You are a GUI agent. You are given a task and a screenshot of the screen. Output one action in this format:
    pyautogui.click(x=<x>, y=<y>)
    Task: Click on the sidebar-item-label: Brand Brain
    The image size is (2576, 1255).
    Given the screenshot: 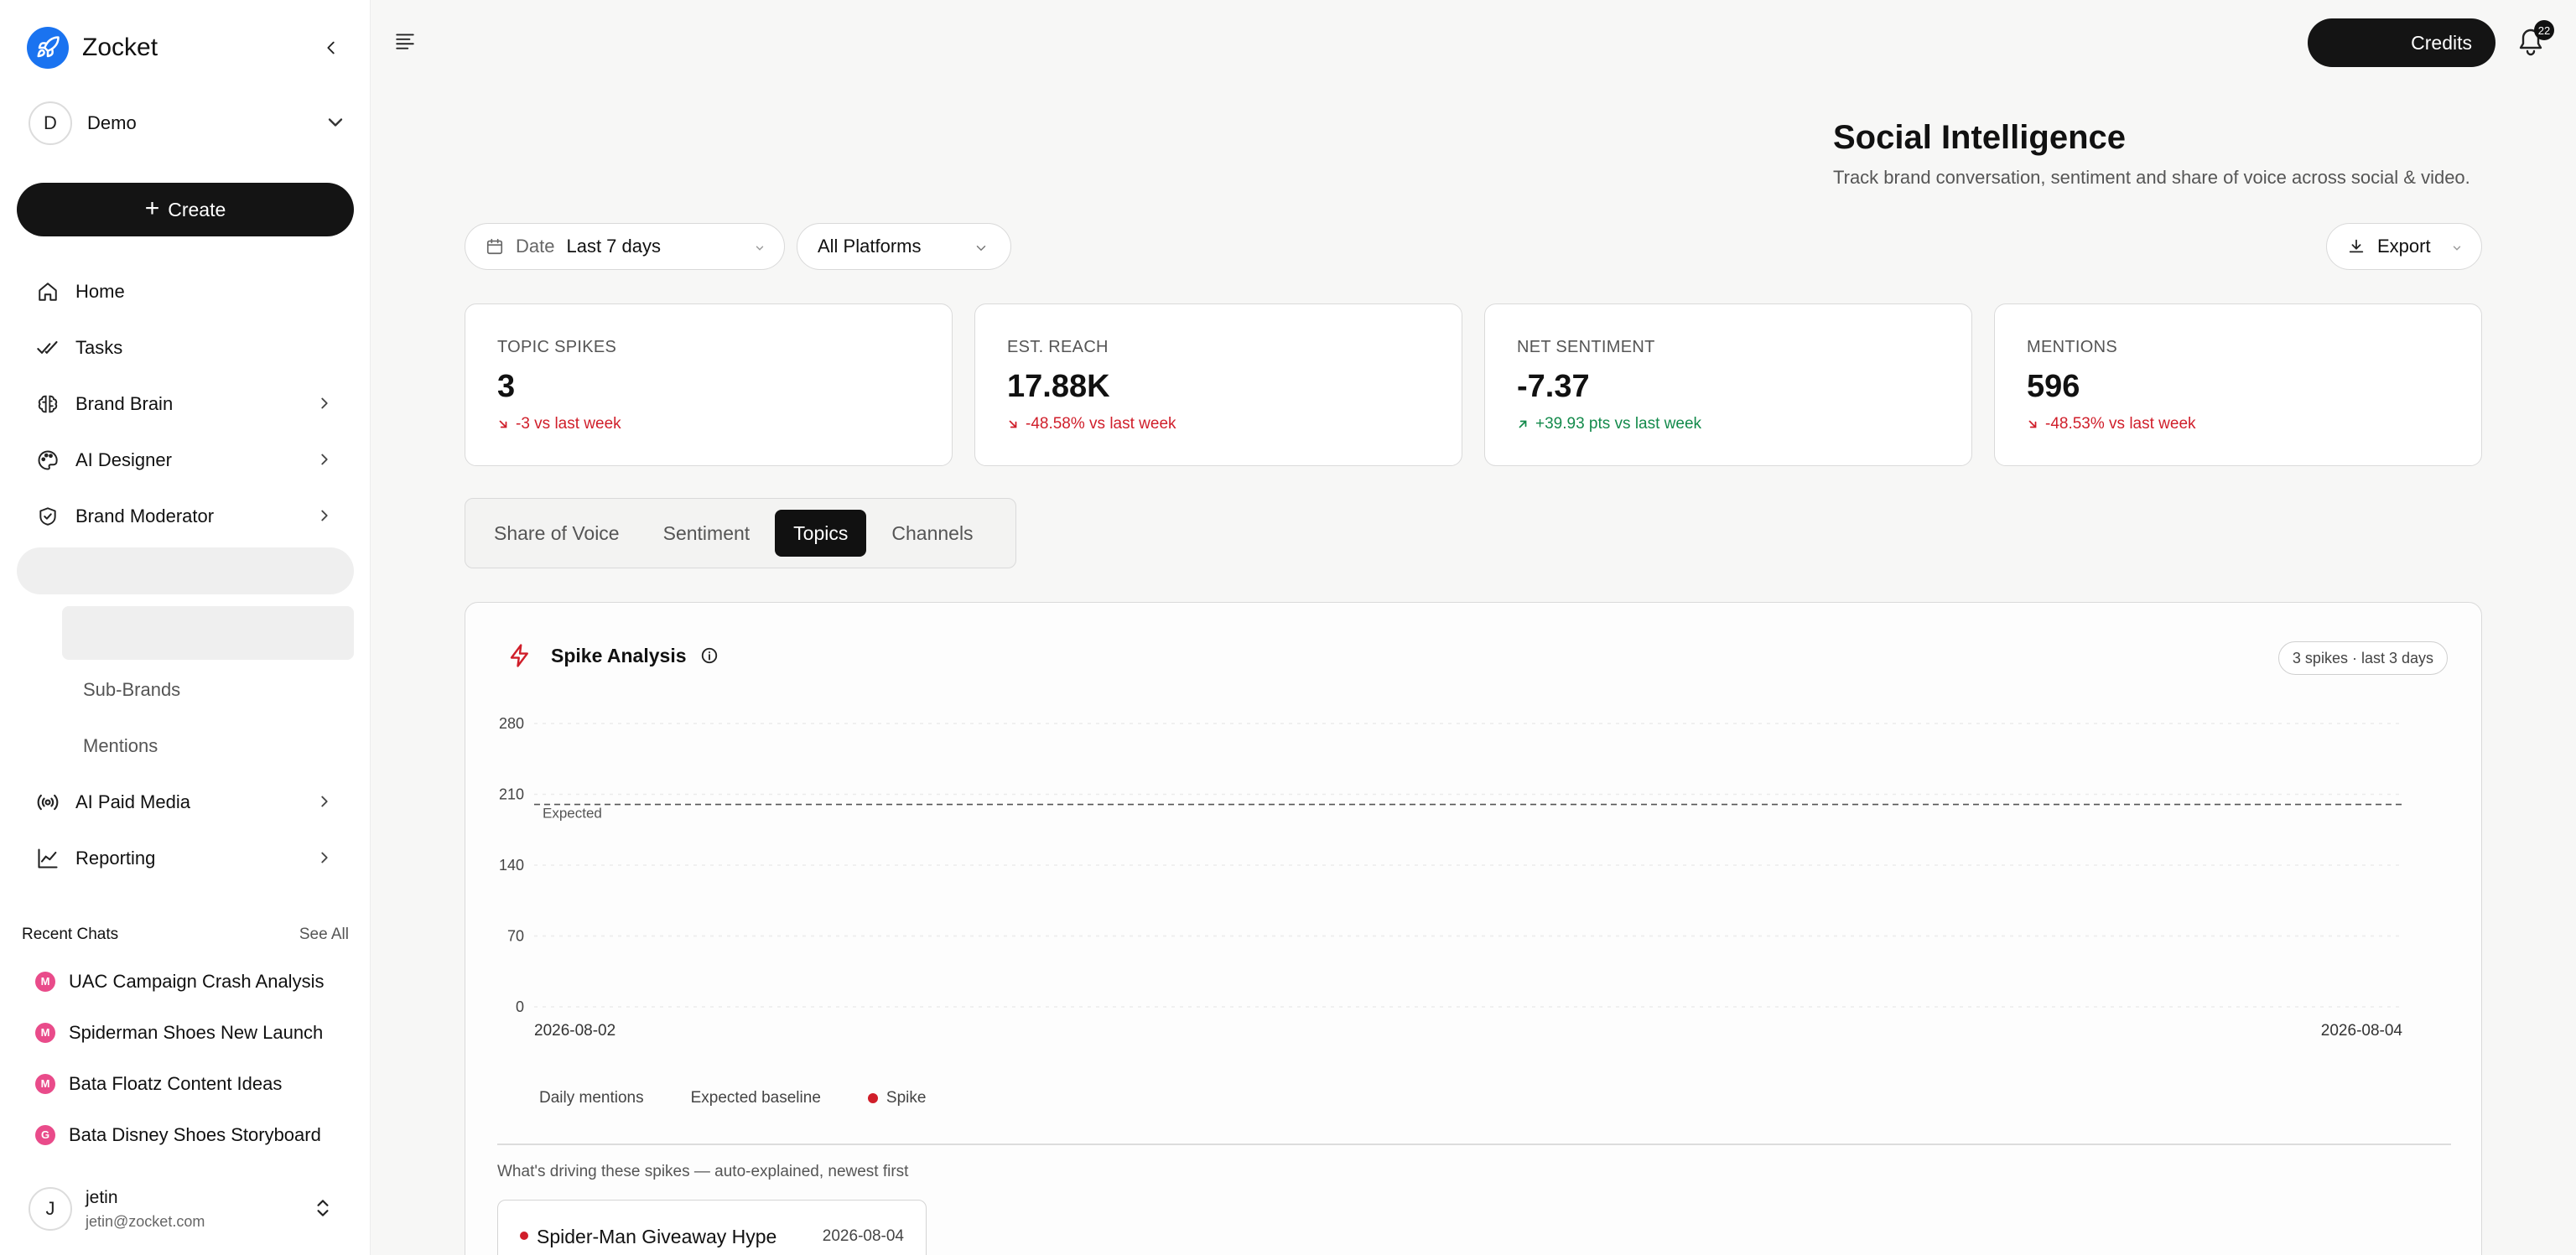 What is the action you would take?
    pyautogui.click(x=124, y=403)
    